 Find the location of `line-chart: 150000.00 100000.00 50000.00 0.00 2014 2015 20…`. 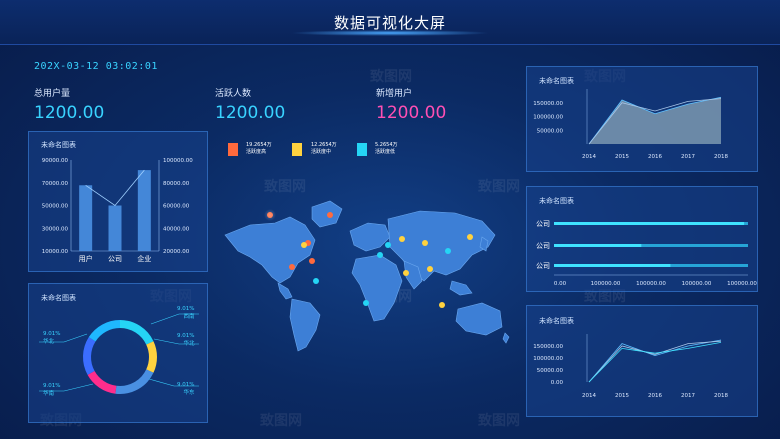

line-chart: 150000.00 100000.00 50000.00 0.00 2014 2015 20… is located at coordinates (630, 366).